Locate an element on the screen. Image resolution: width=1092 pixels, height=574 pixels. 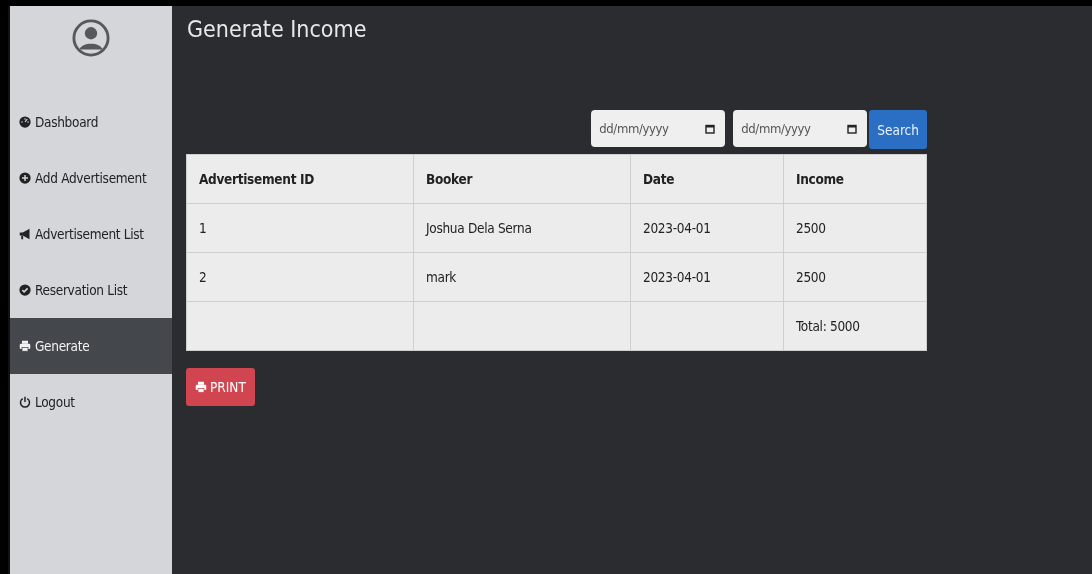
table-cell: 1 is located at coordinates (203, 228).